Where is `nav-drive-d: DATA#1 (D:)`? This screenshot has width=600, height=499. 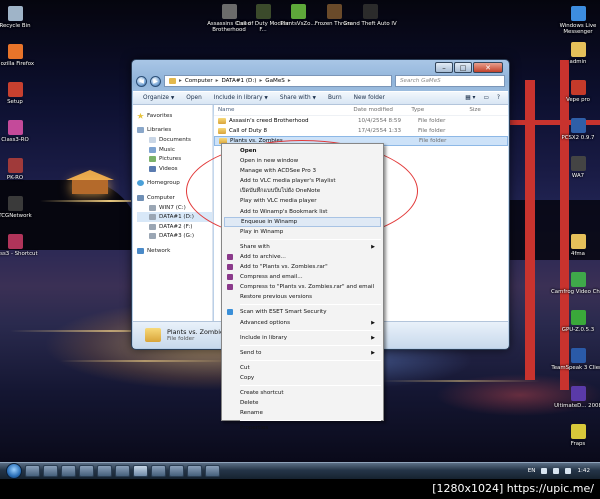
nav-drive-d: DATA#1 (D:) is located at coordinates (174, 217).